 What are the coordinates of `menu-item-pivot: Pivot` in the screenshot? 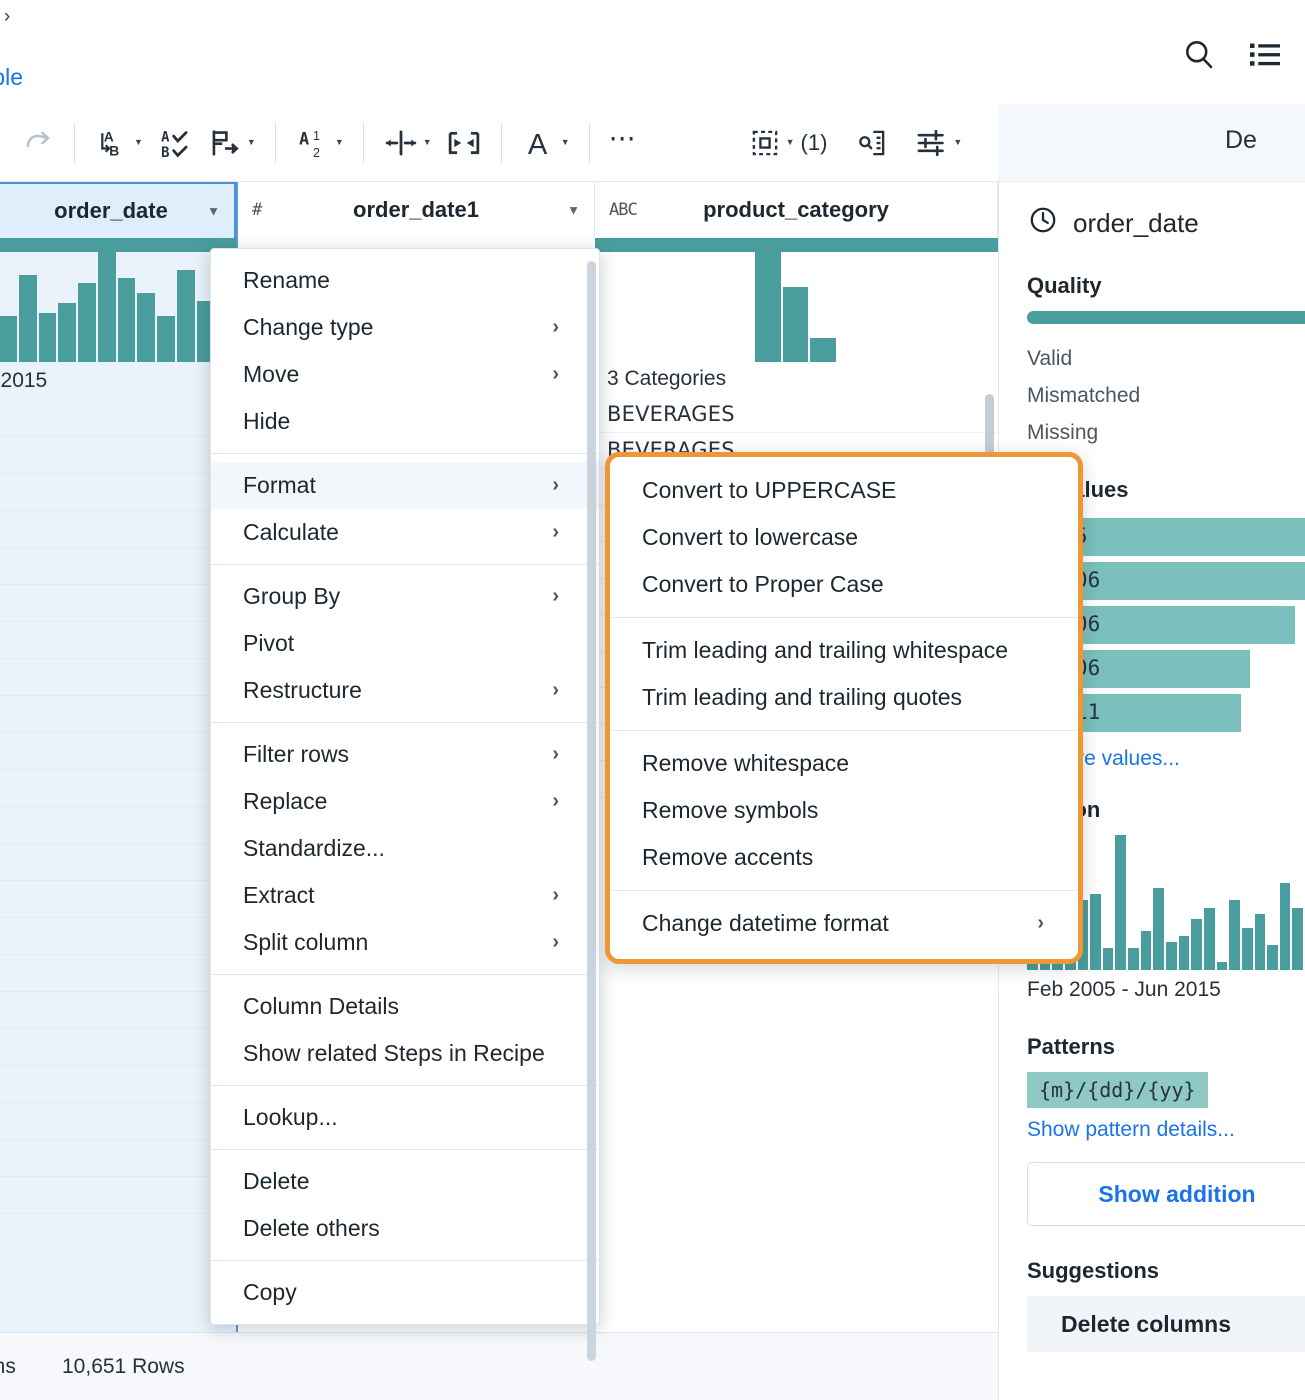 It's located at (405, 643).